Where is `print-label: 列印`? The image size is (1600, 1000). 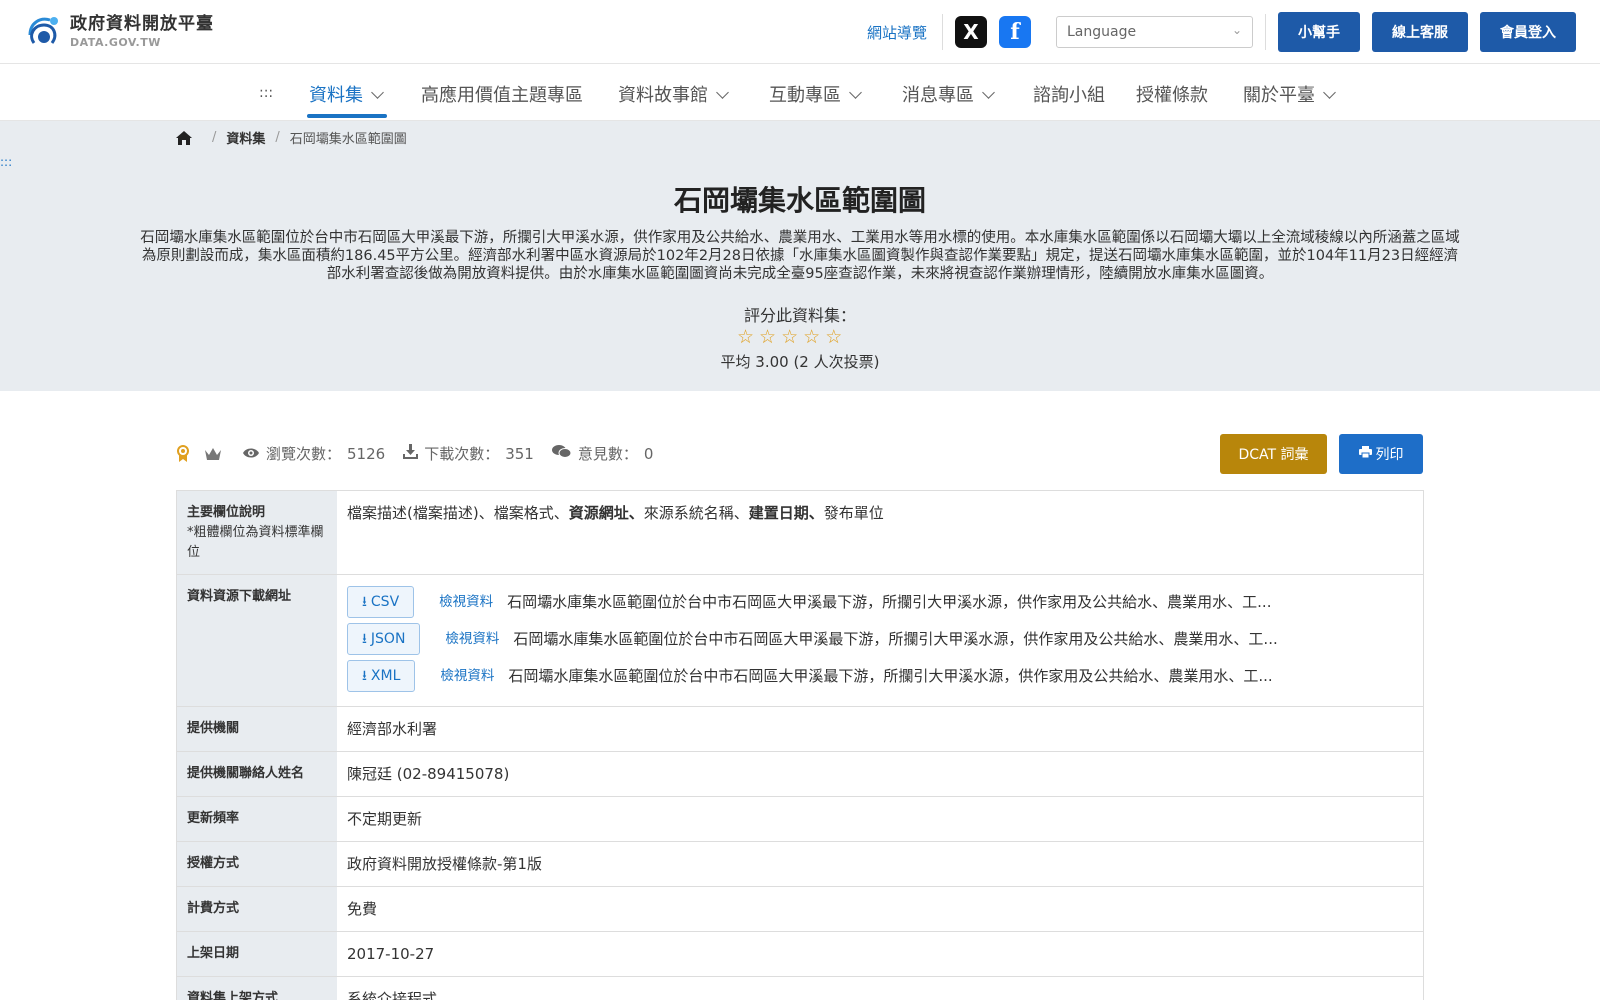 print-label: 列印 is located at coordinates (1389, 455).